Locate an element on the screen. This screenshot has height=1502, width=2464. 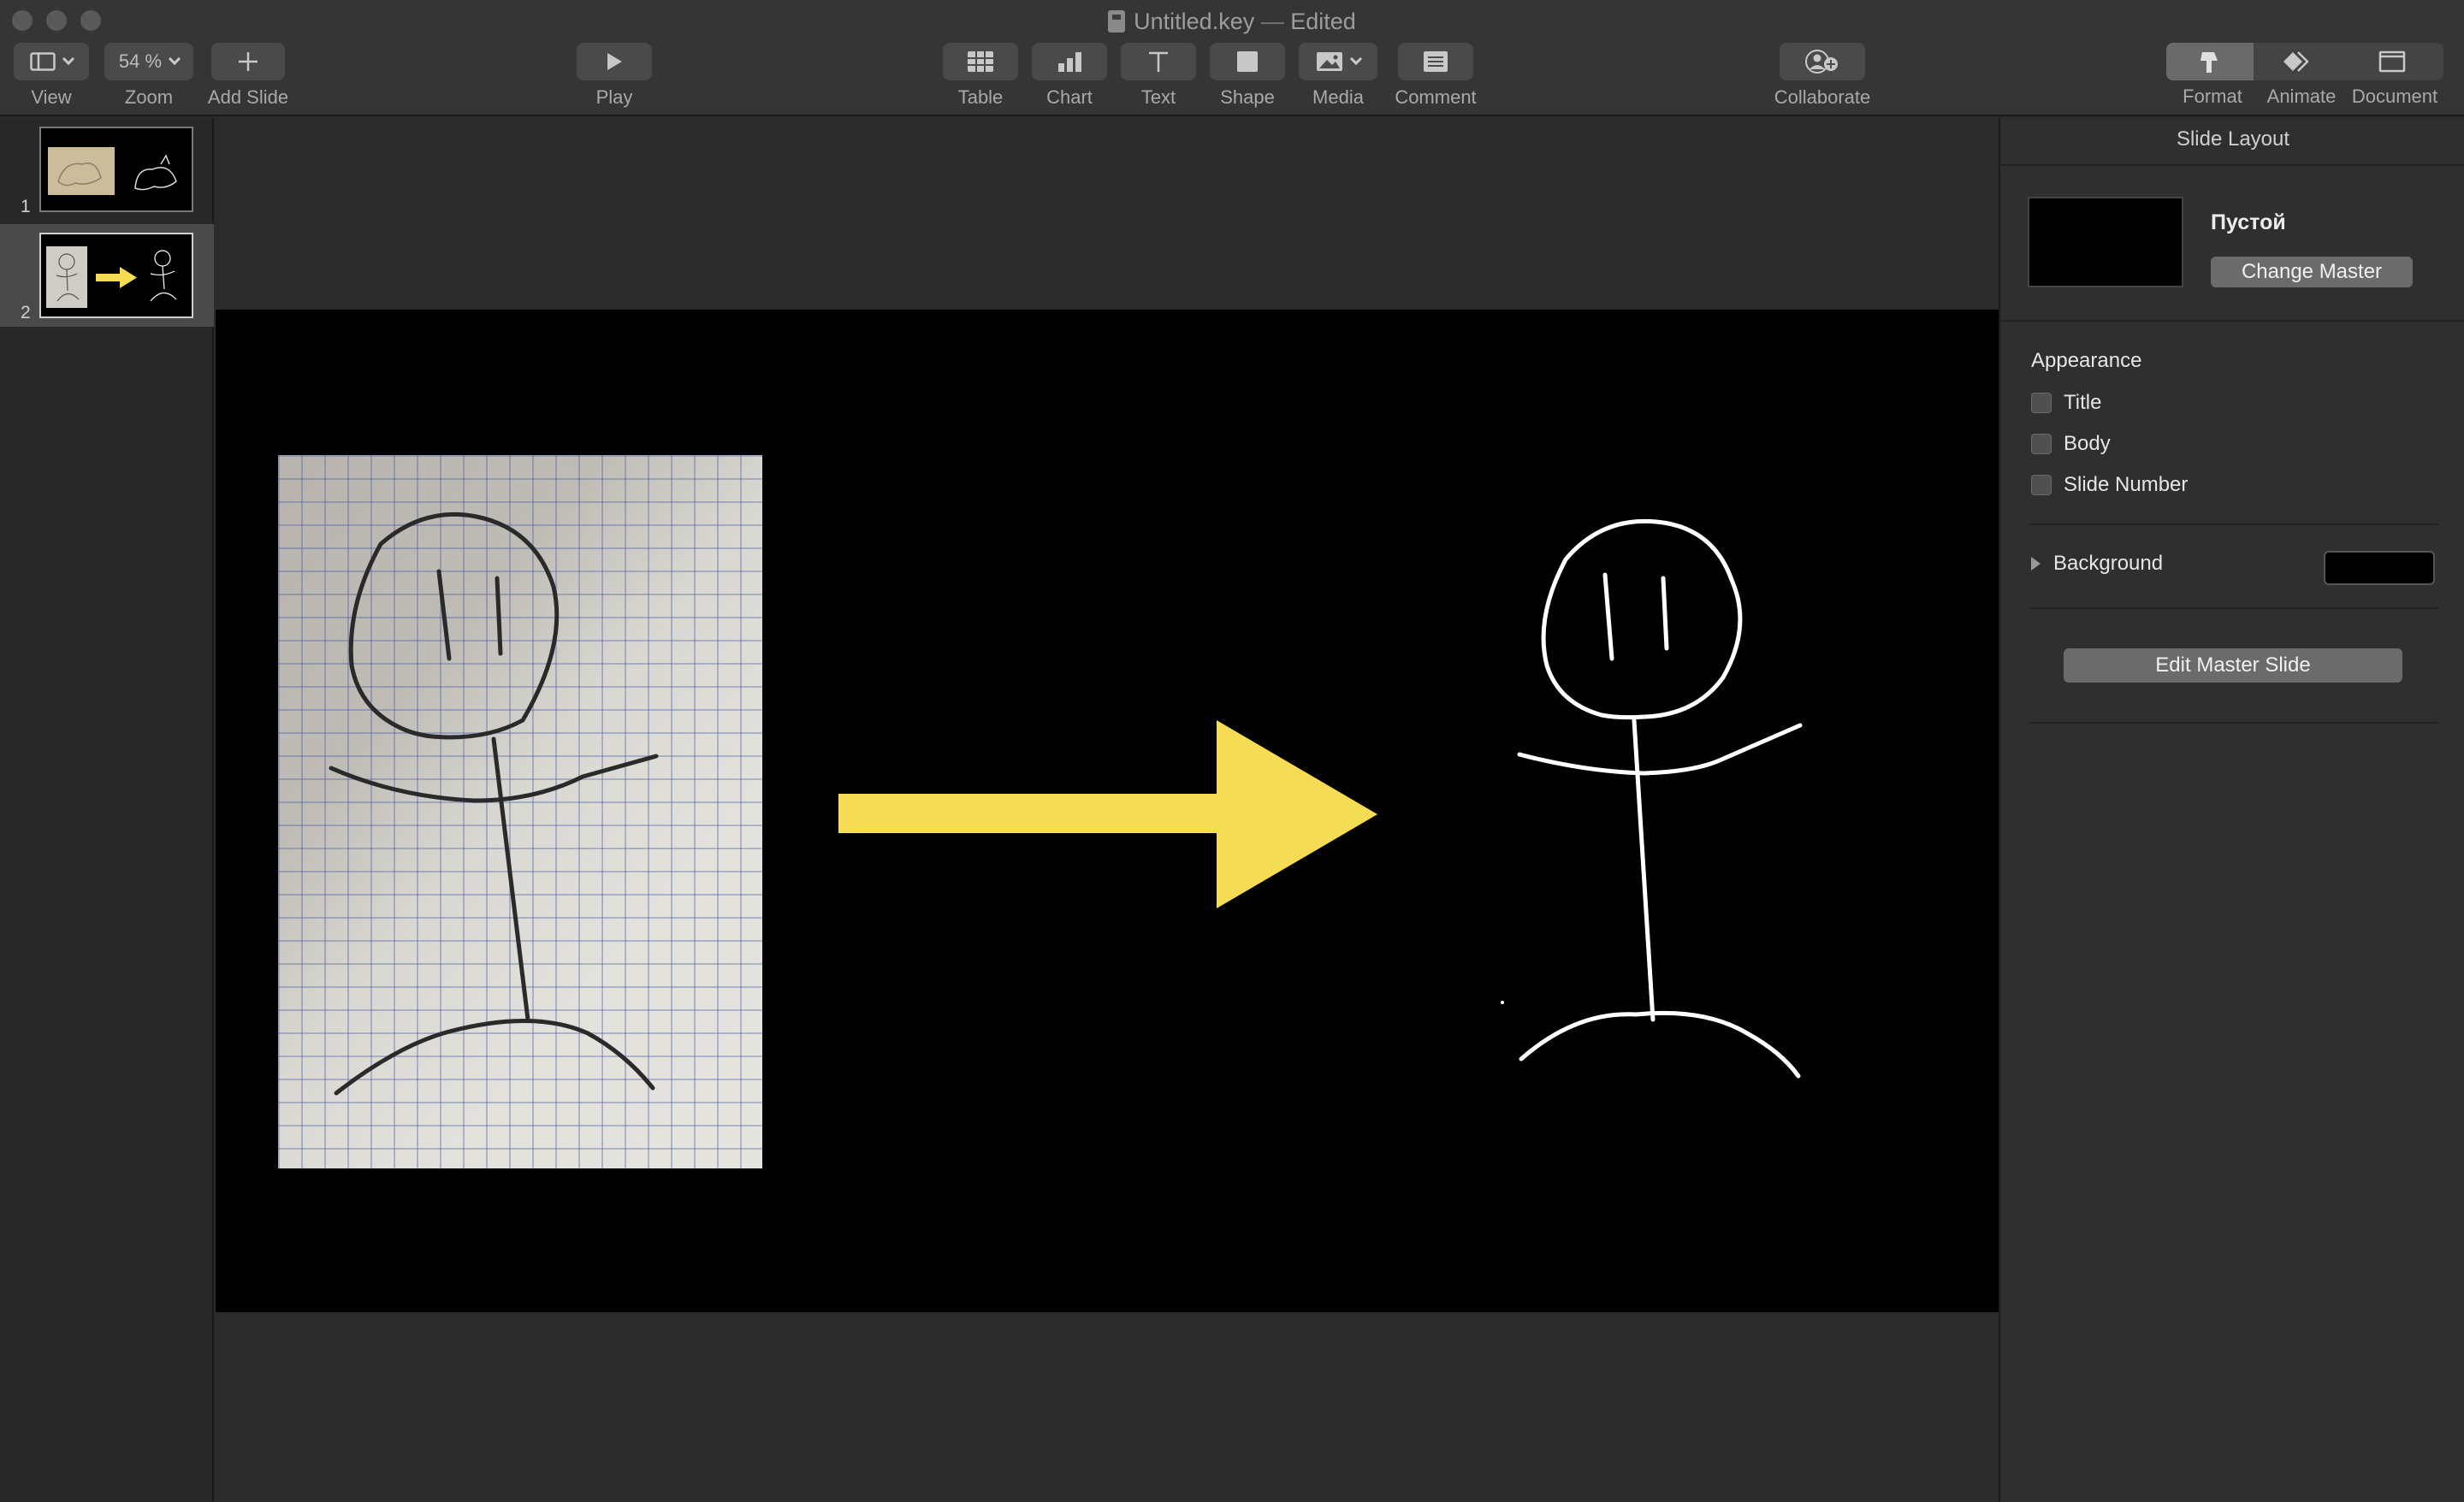
play-button-face is located at coordinates (614, 61).